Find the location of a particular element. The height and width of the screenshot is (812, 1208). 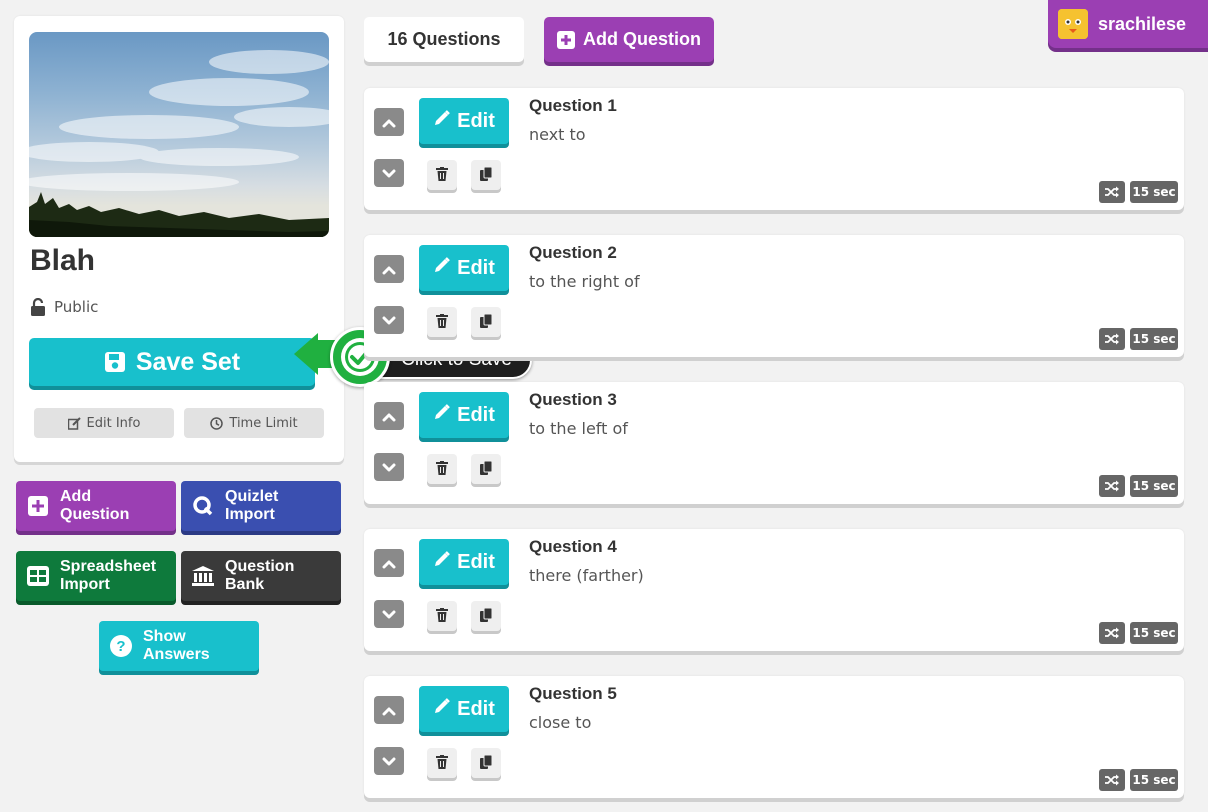

unlock-icon is located at coordinates (38, 307).